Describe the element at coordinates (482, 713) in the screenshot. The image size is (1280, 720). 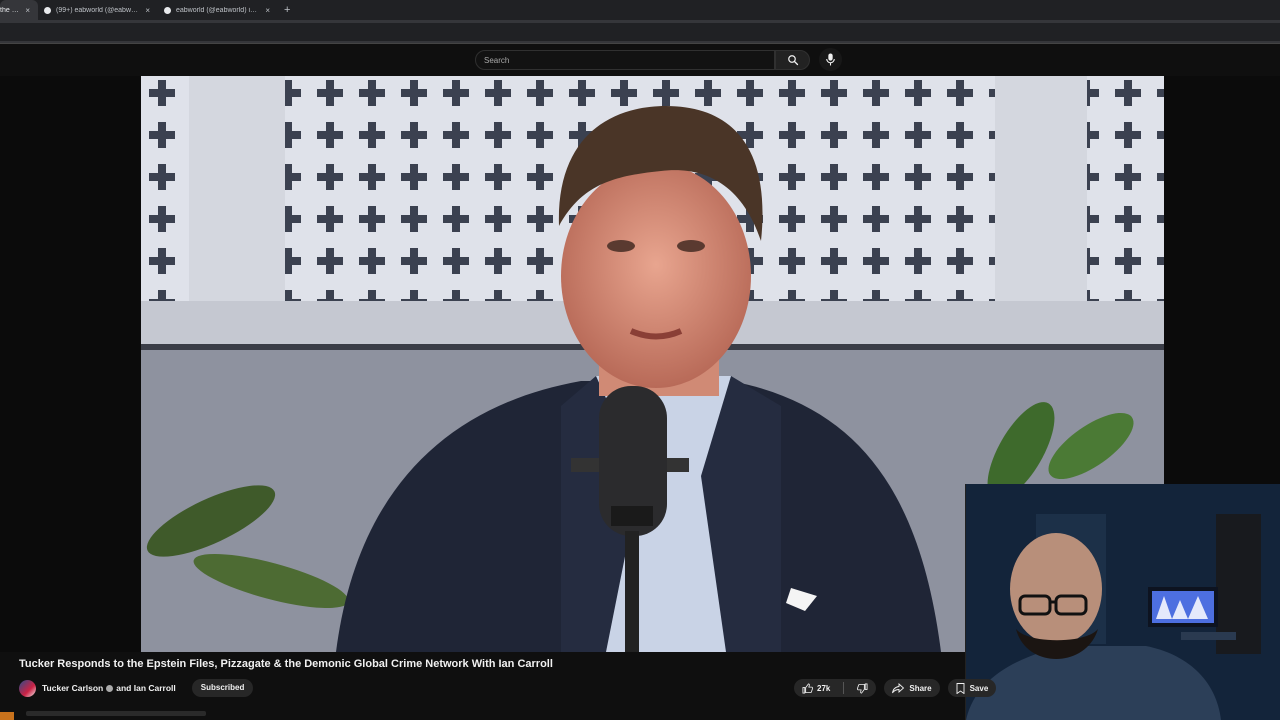
I see `description-peek` at that location.